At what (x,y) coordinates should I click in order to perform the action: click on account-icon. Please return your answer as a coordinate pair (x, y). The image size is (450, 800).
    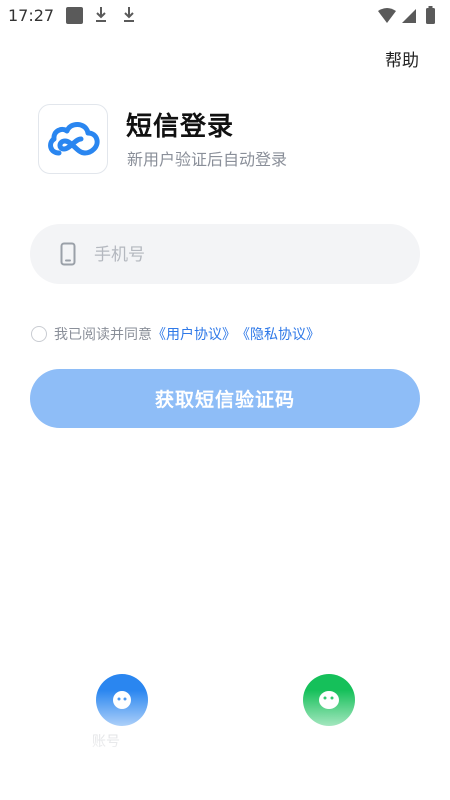
    Looking at the image, I should click on (122, 700).